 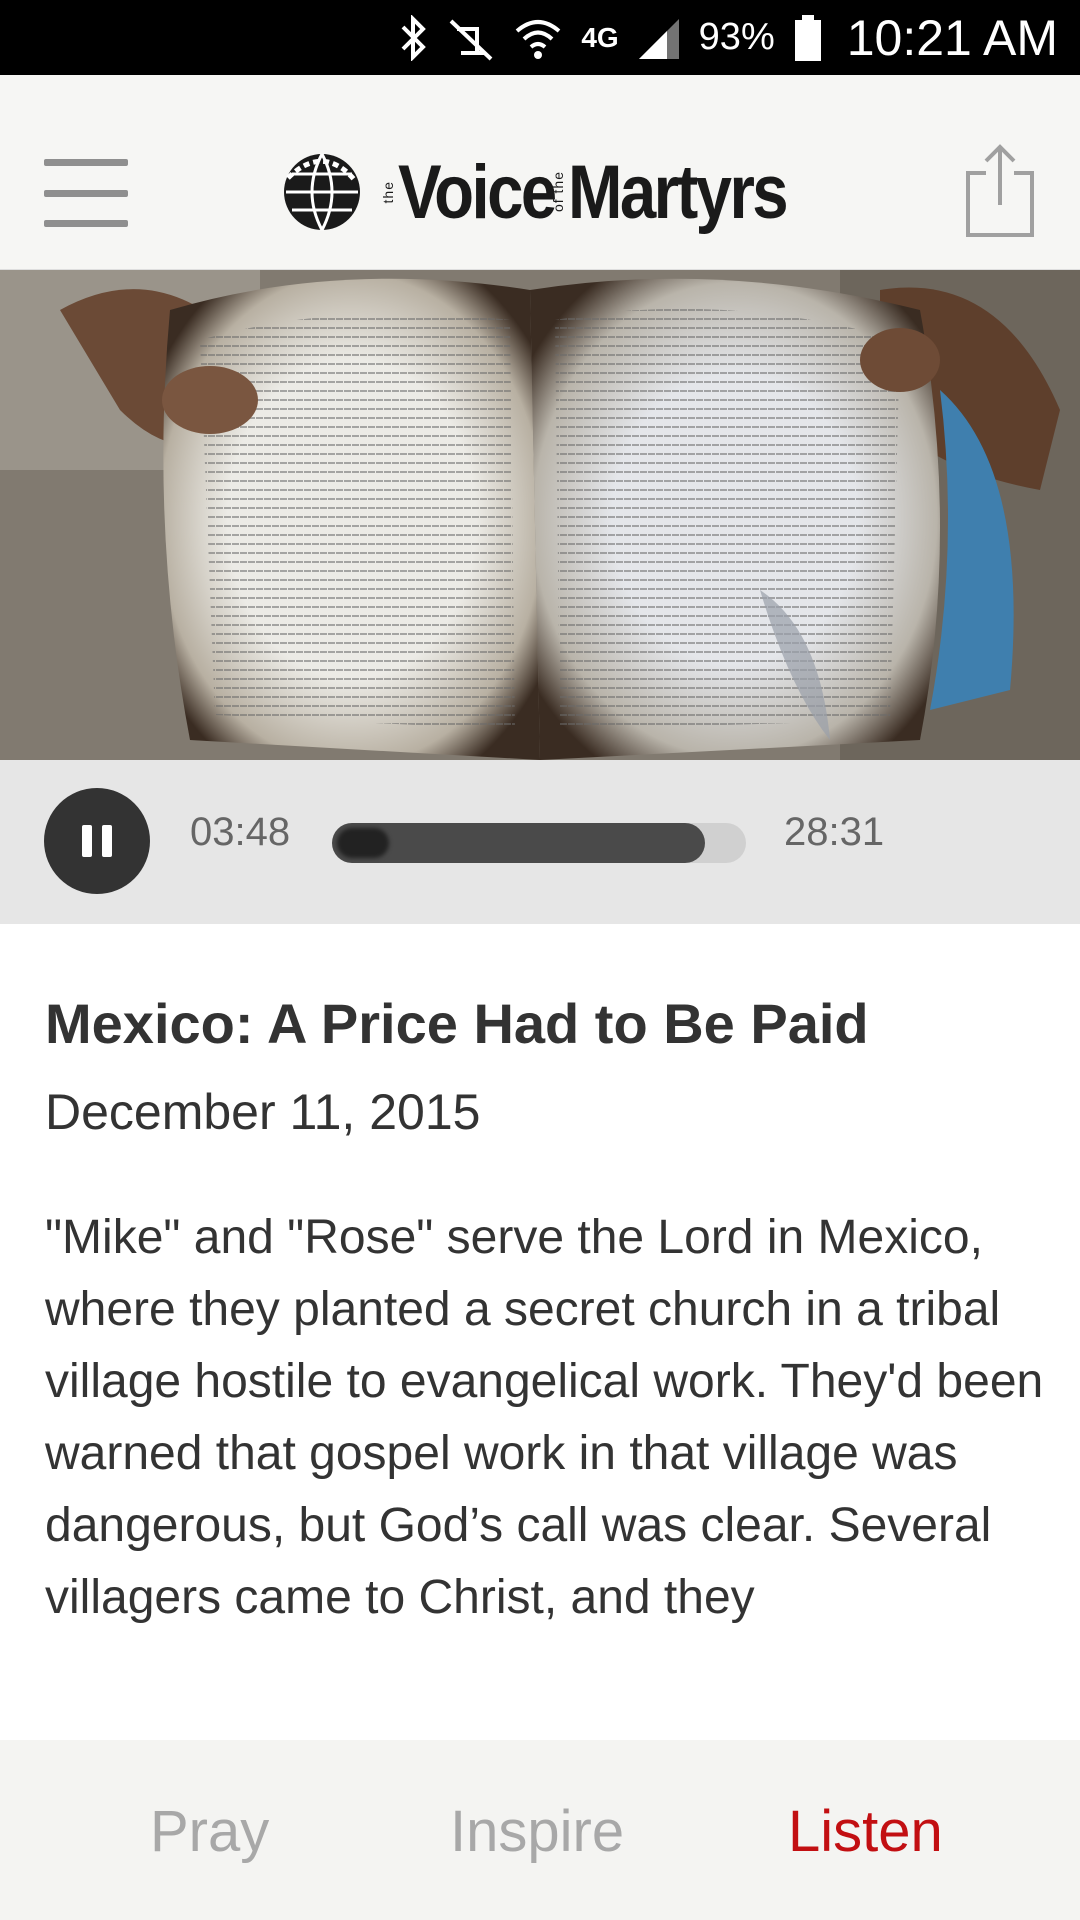 I want to click on bluetooth-icon, so click(x=414, y=37).